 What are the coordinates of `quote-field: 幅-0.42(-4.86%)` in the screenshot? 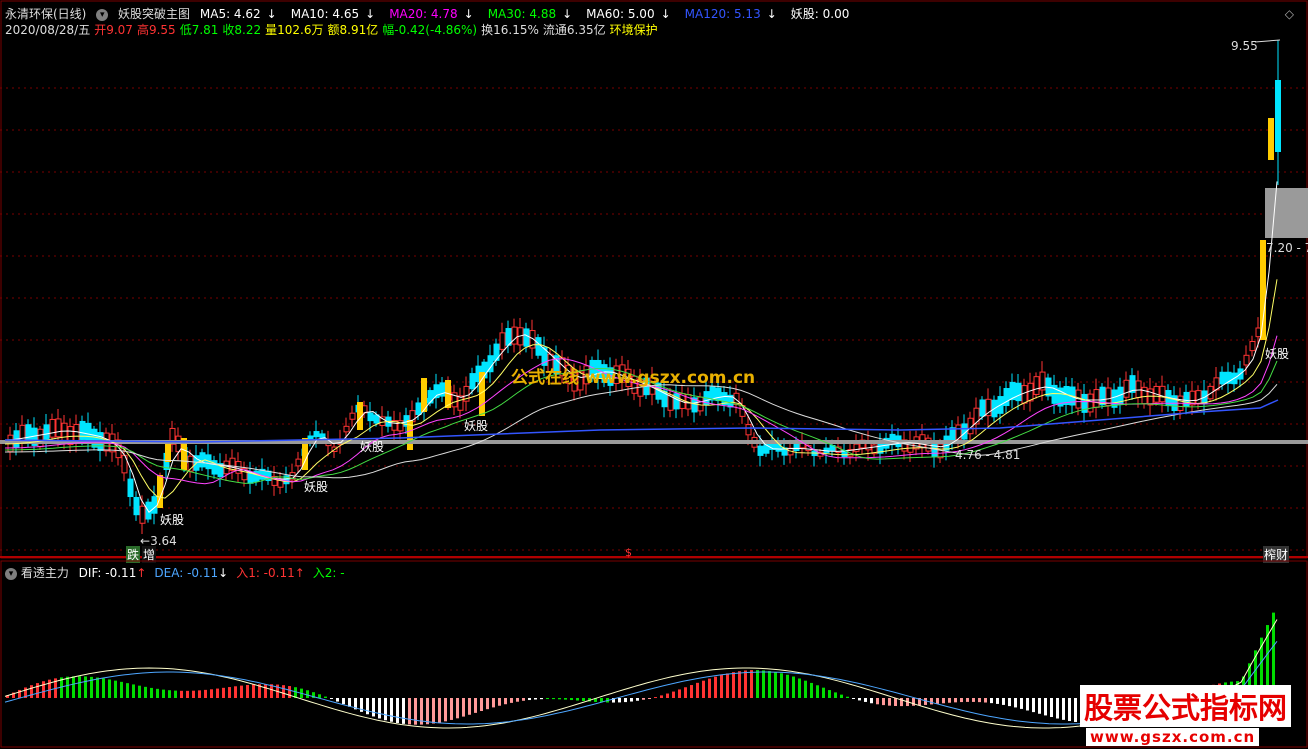 It's located at (430, 30).